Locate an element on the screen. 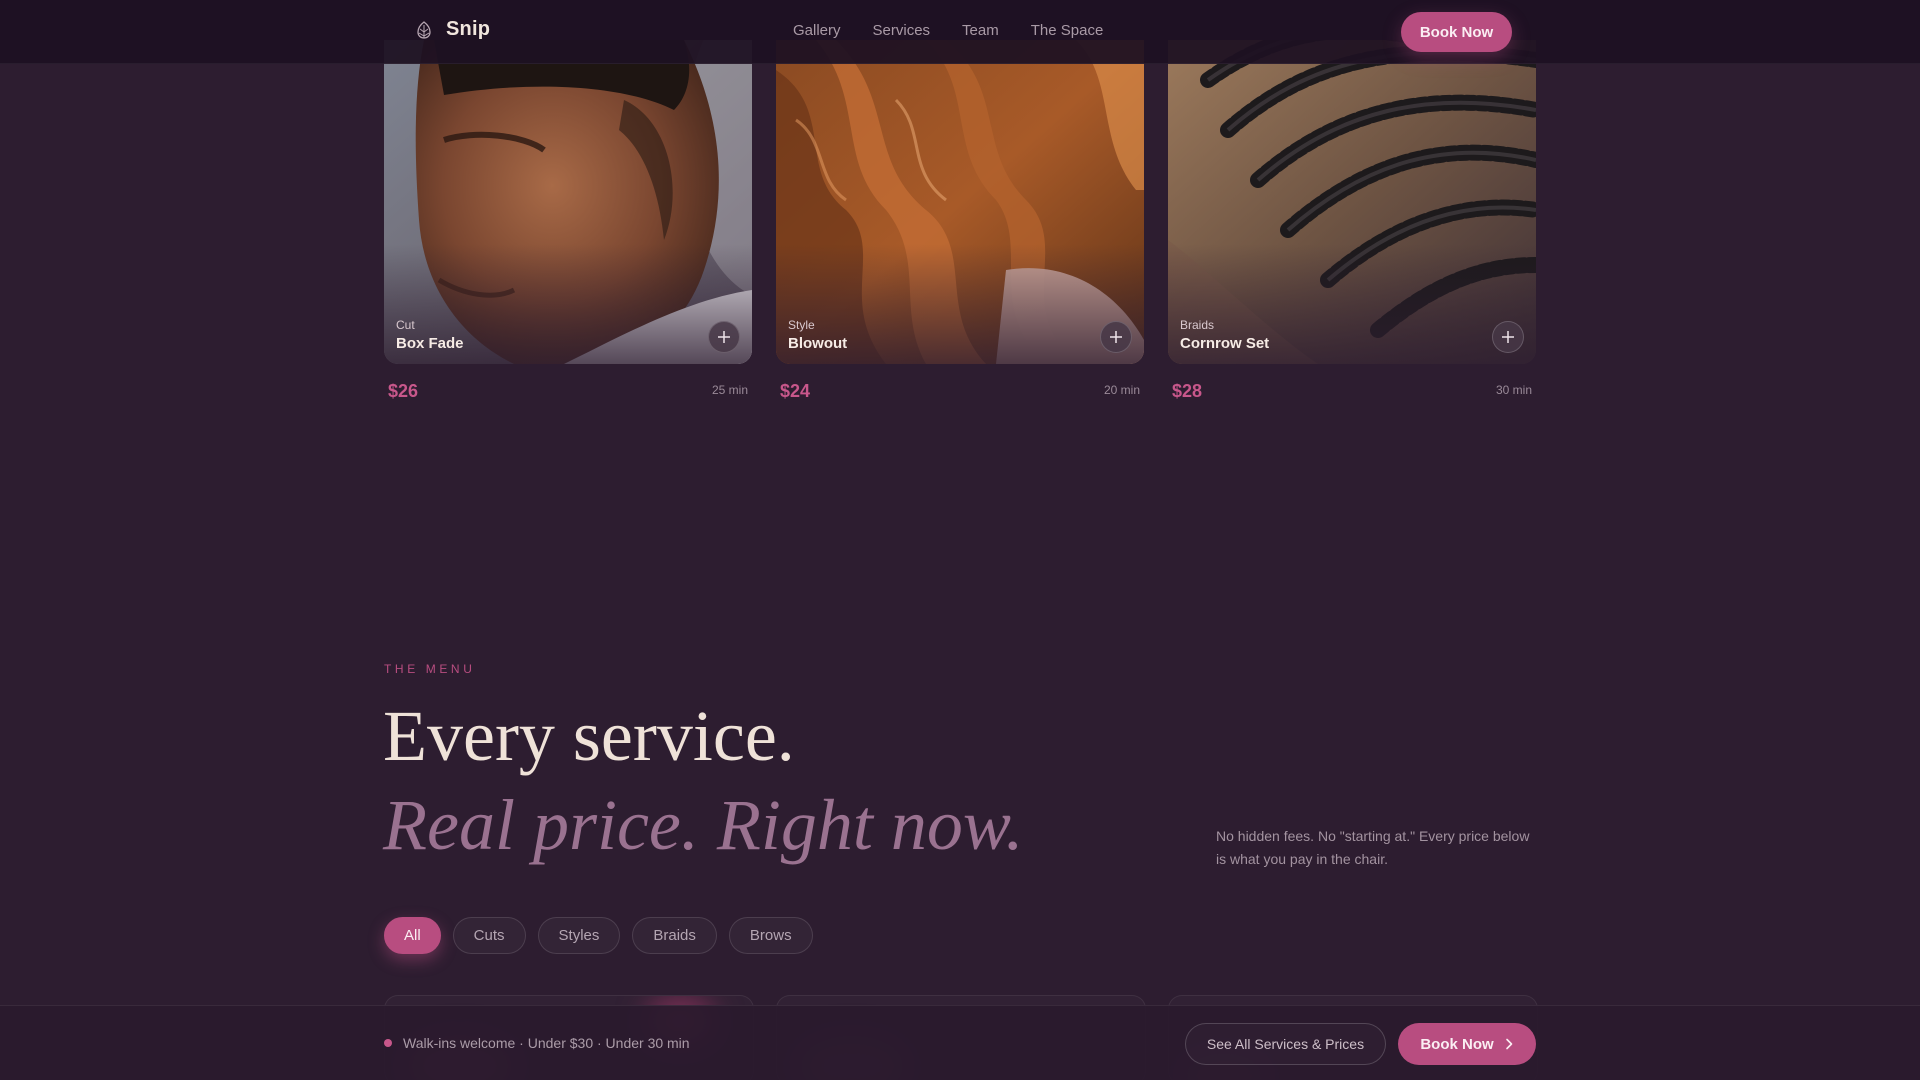 Image resolution: width=1920 pixels, height=1080 pixels. nav-book-now-button: Book Now is located at coordinates (1456, 32).